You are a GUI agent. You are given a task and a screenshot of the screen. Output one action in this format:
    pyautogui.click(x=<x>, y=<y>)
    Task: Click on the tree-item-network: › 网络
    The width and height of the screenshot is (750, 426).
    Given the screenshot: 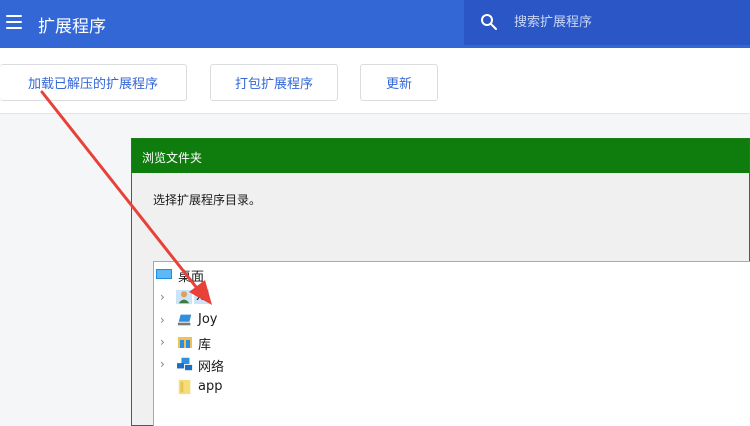 What is the action you would take?
    pyautogui.click(x=254, y=364)
    